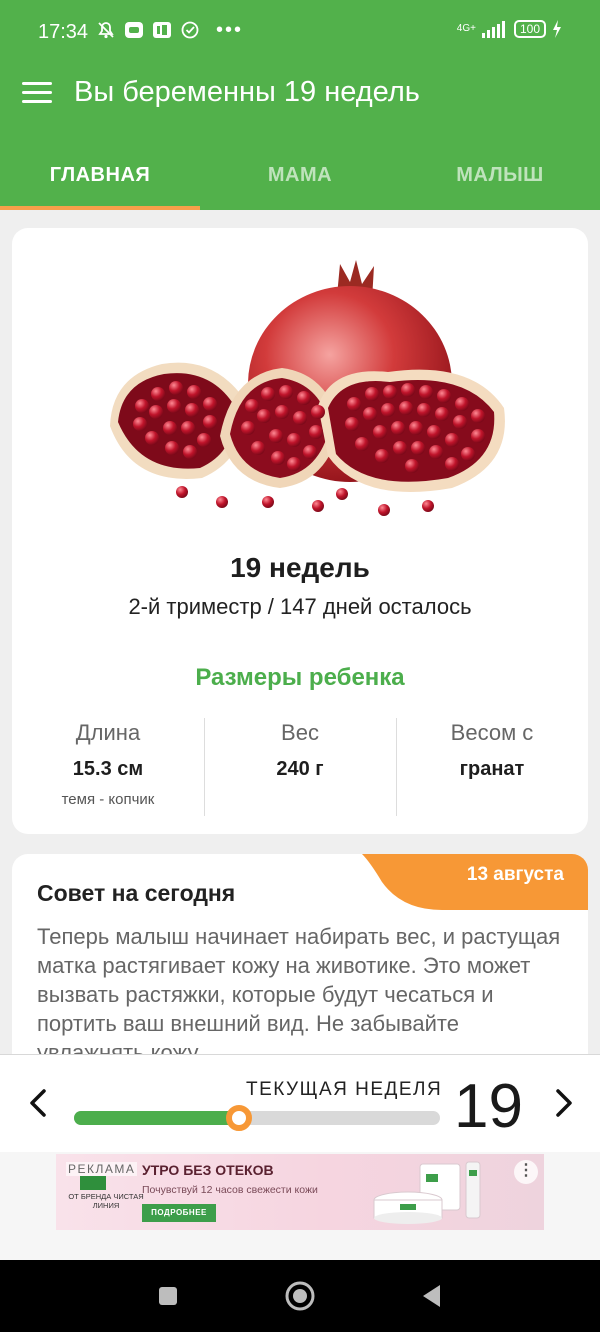 This screenshot has width=600, height=1332. Describe the element at coordinates (300, 1103) in the screenshot. I see `week-selector: ТЕКУЩАЯ НЕДЕЛЯ 19` at that location.